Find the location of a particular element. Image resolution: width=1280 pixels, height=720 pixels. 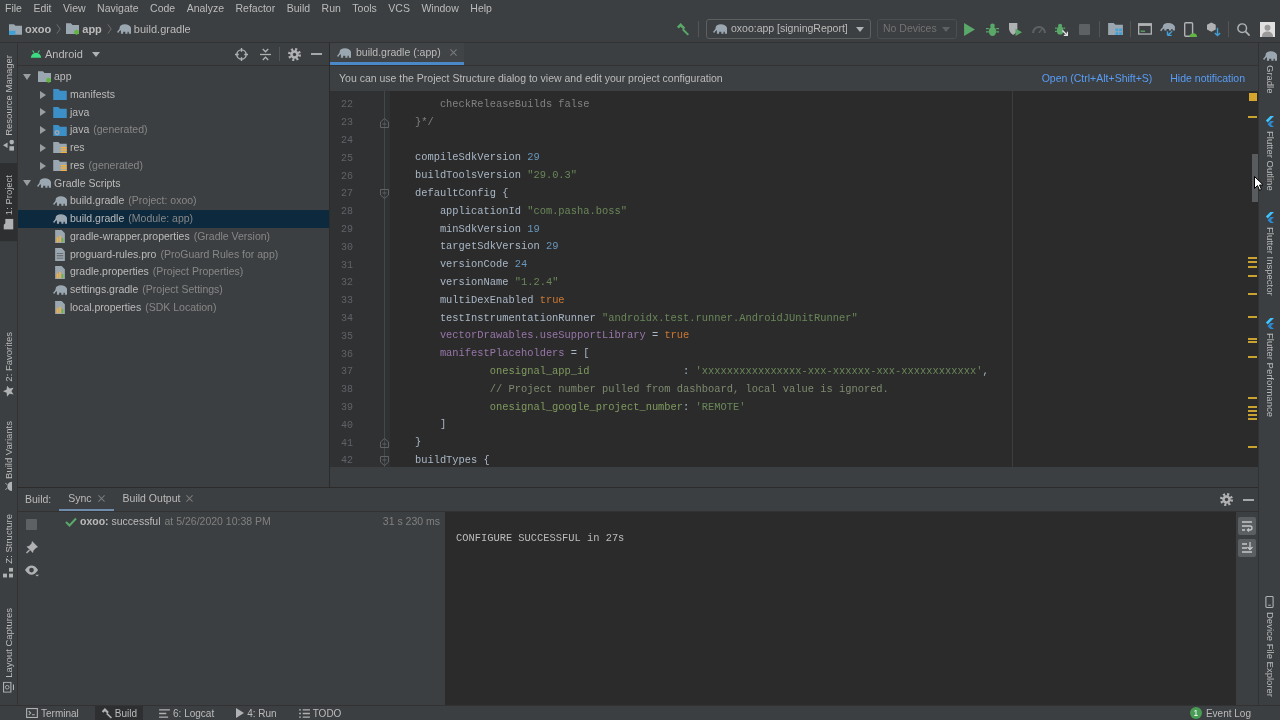

elephant-arrow-icon is located at coordinates (1167, 29).